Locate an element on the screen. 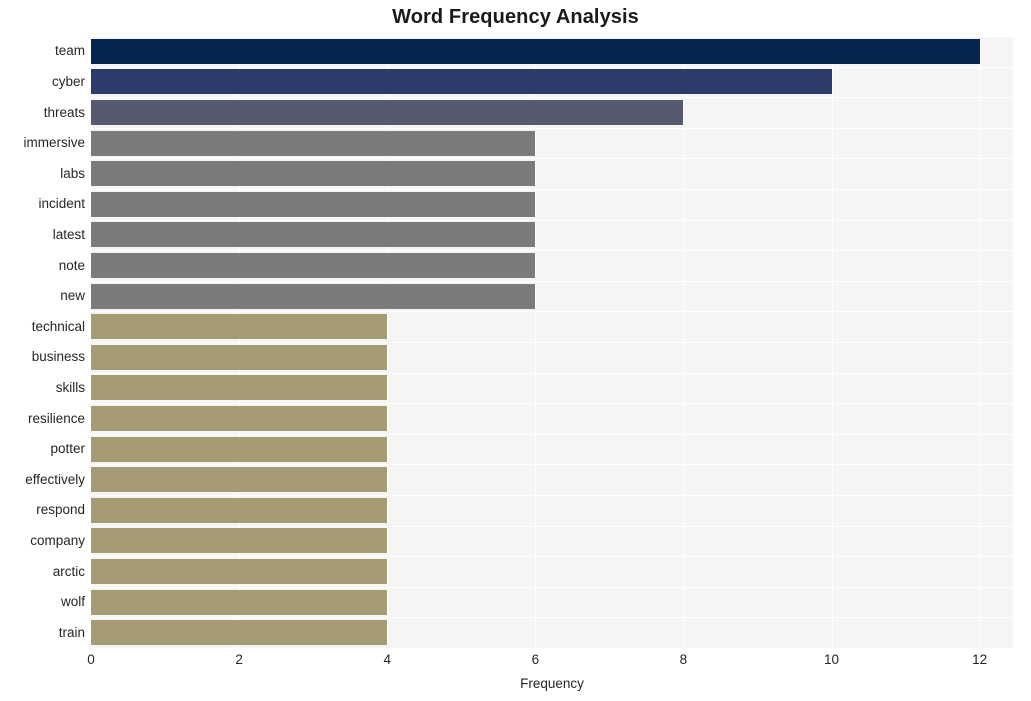  y-axis-tick-label: business is located at coordinates (58, 357).